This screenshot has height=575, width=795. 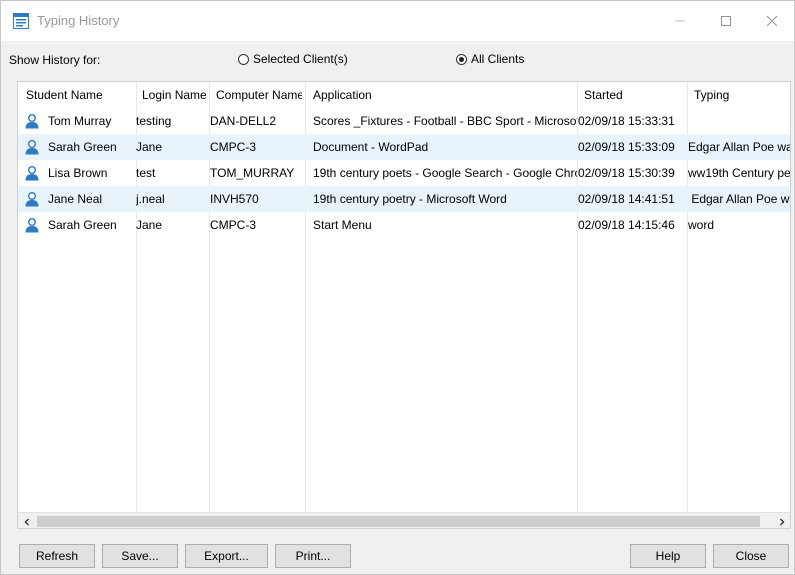 What do you see at coordinates (626, 199) in the screenshot?
I see `started-cell: 02/09/18 14:41:51` at bounding box center [626, 199].